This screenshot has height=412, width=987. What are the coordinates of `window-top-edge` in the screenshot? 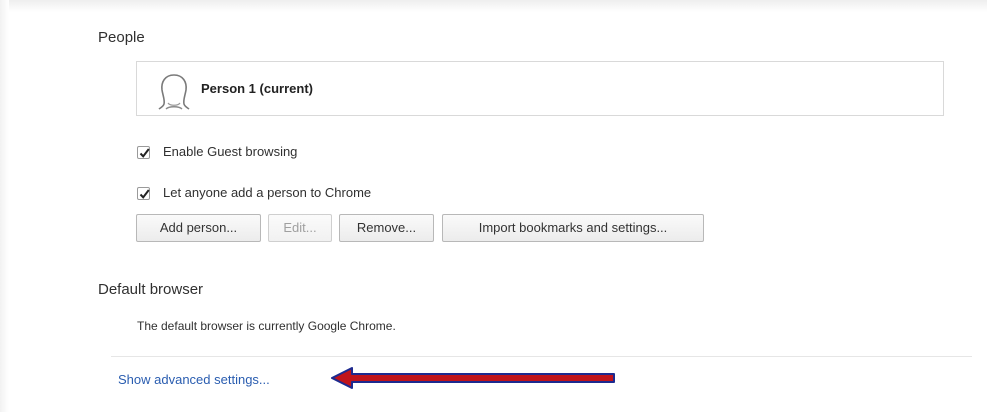 It's located at (493, 6).